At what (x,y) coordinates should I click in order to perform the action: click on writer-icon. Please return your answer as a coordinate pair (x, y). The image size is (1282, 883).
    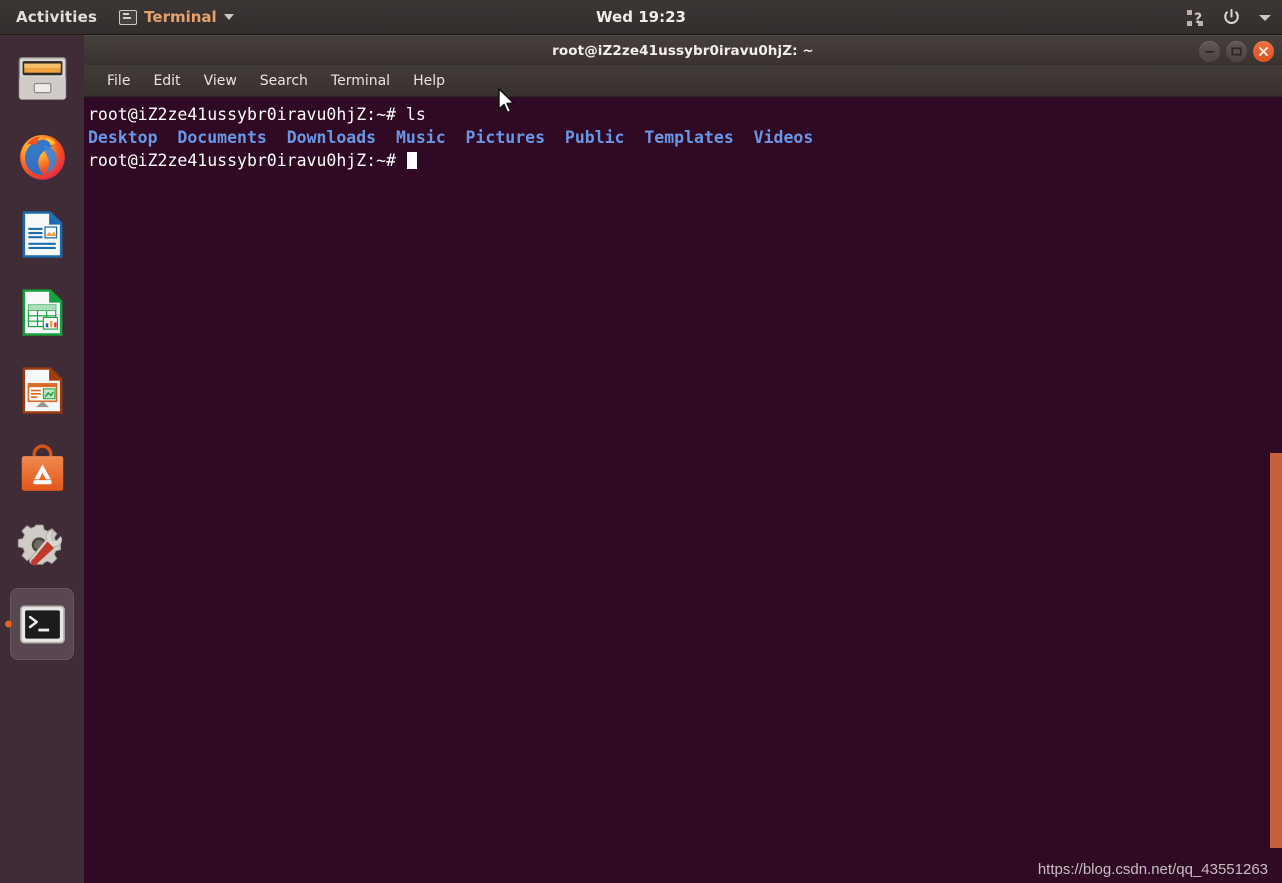
    Looking at the image, I should click on (42, 234).